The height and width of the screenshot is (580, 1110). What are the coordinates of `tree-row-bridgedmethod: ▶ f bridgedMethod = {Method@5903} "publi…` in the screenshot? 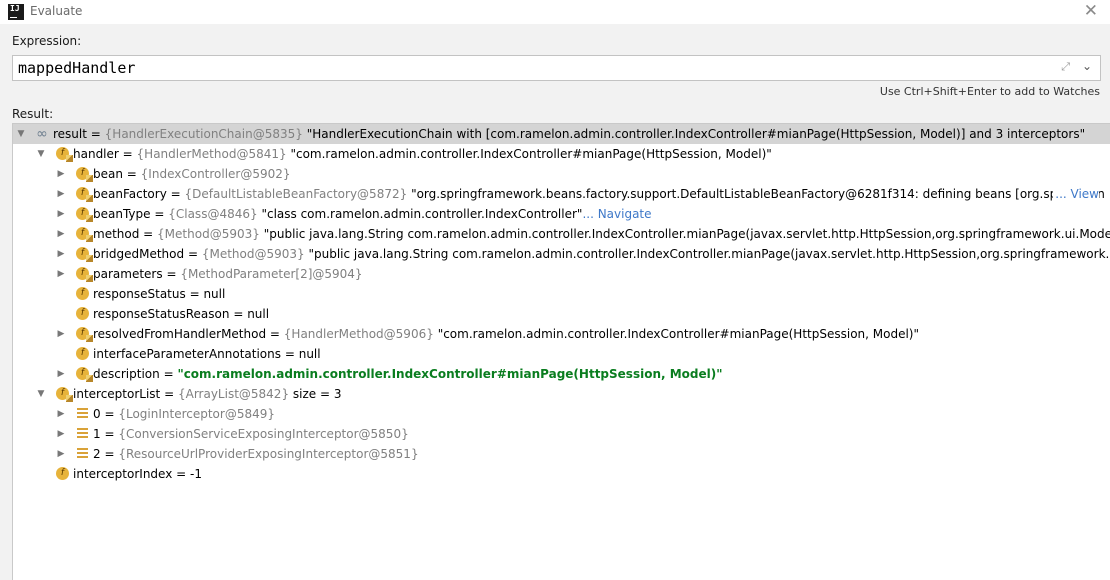 It's located at (561, 254).